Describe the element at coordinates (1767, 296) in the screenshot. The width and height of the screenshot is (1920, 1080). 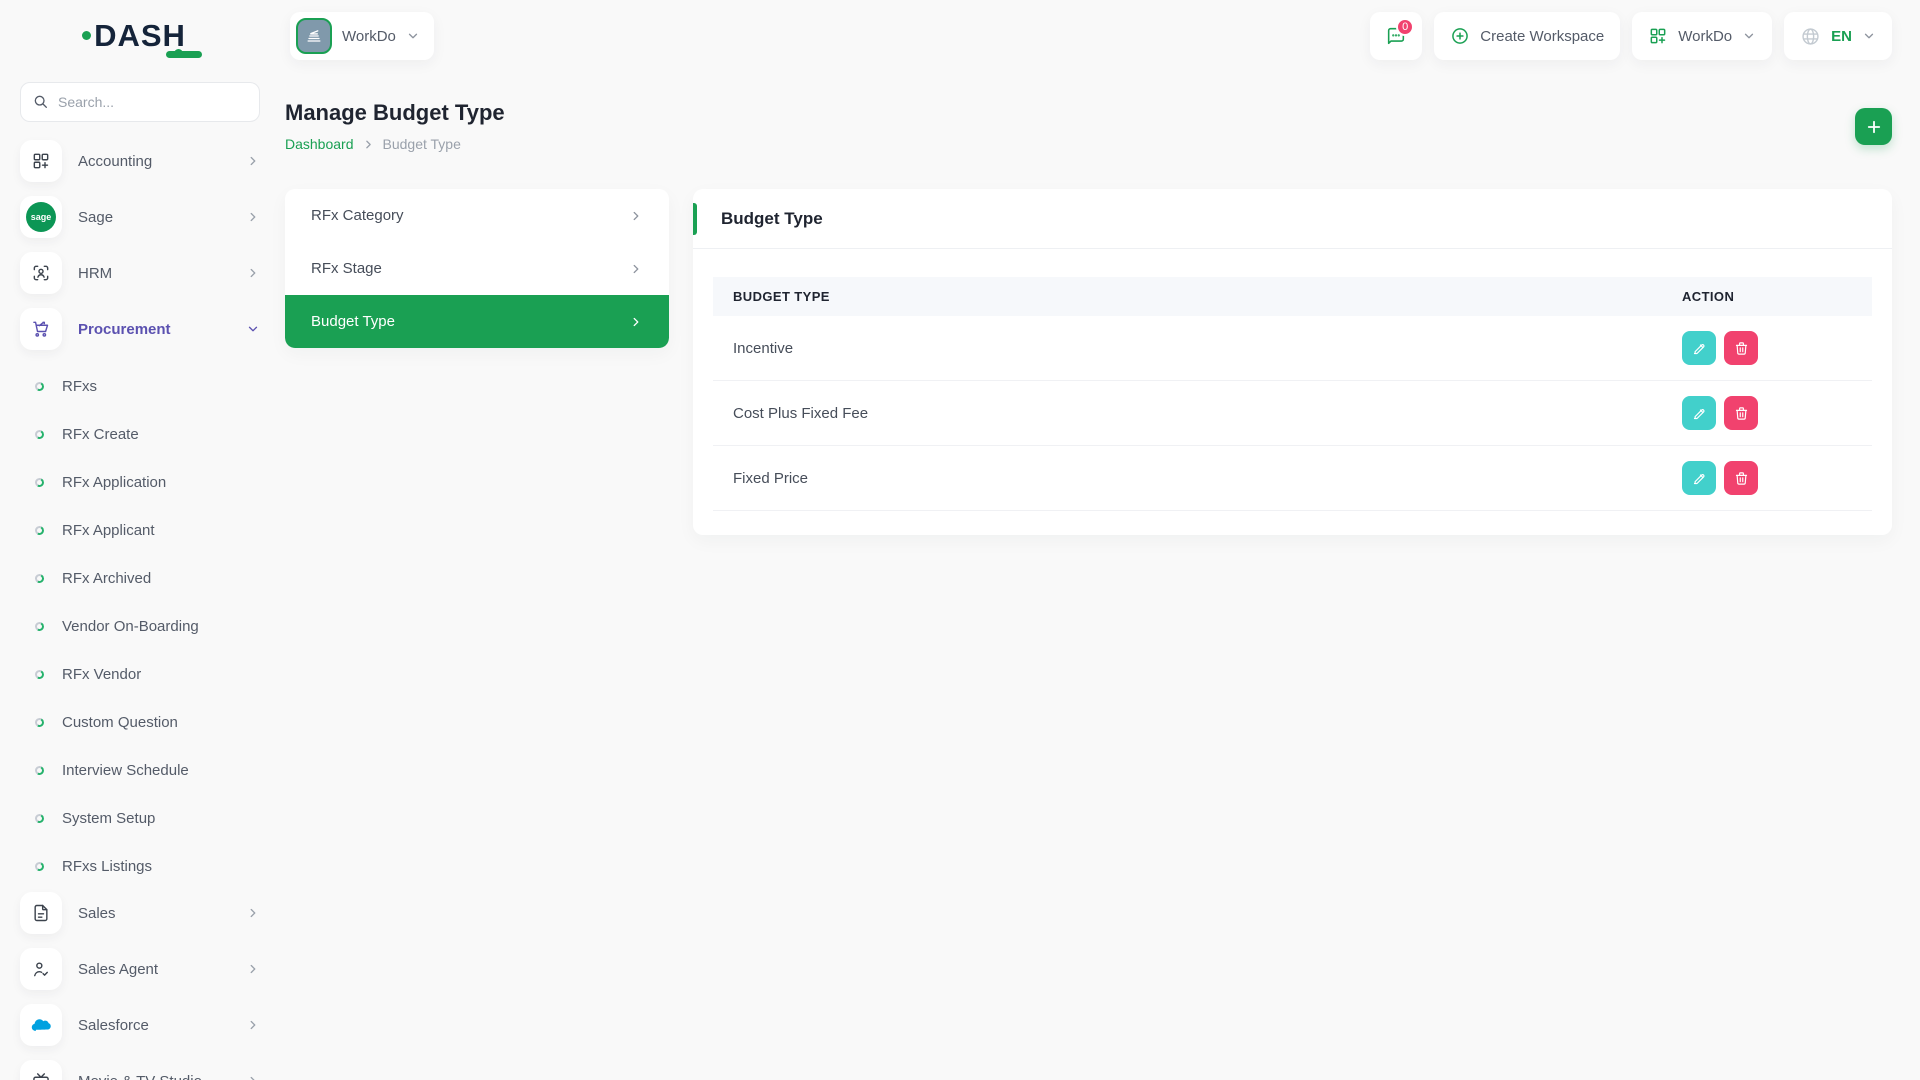
I see `column-action: ACTION` at that location.